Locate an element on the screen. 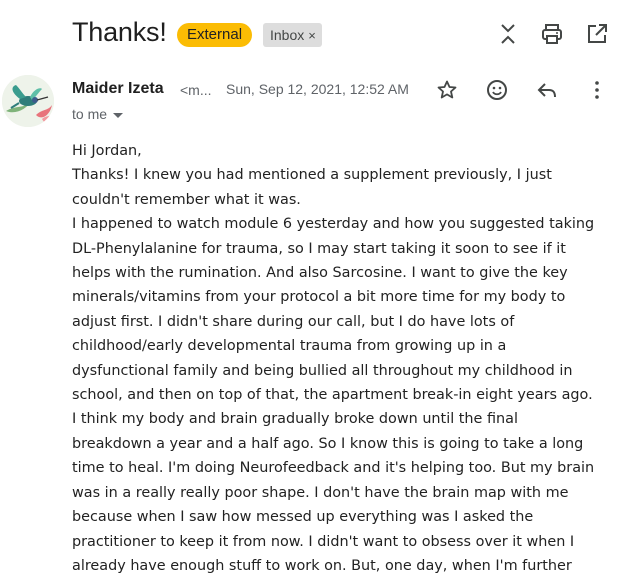 The image size is (619, 582). email-subject: Thanks! is located at coordinates (119, 32).